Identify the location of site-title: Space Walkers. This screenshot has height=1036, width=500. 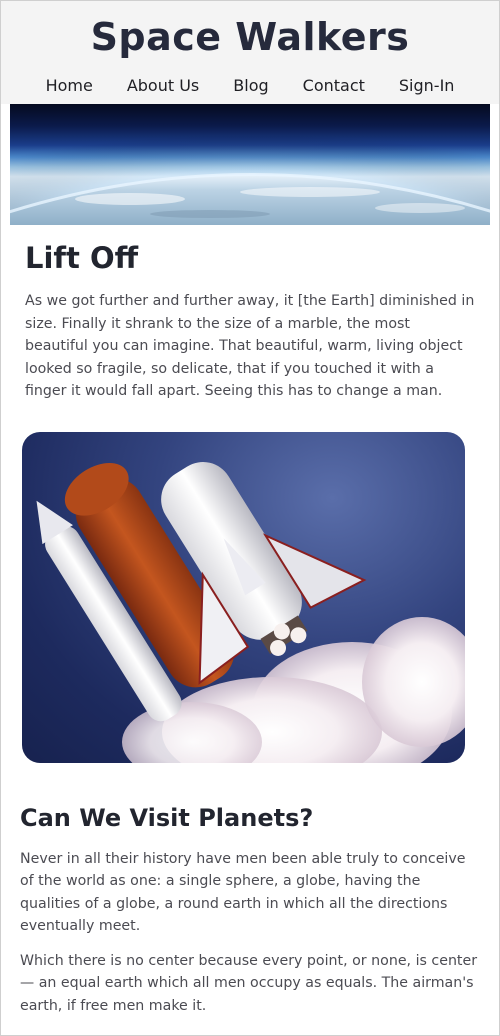
(250, 30).